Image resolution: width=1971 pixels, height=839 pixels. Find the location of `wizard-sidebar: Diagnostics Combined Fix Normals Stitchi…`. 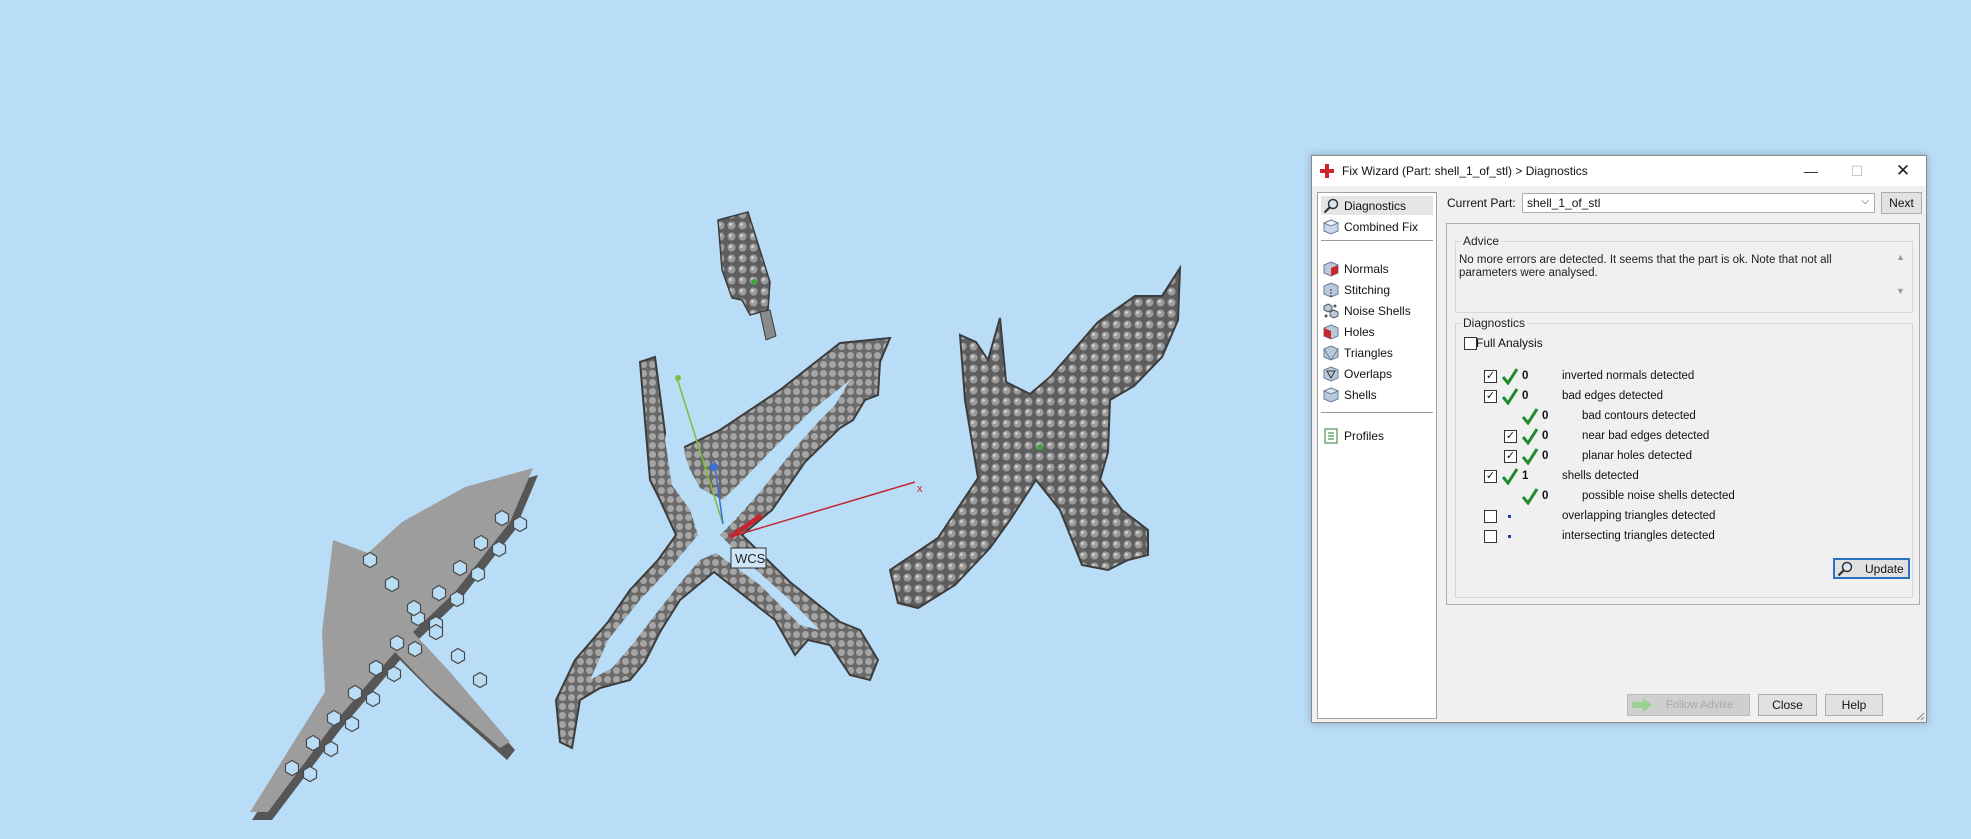

wizard-sidebar: Diagnostics Combined Fix Normals Stitchi… is located at coordinates (1377, 455).